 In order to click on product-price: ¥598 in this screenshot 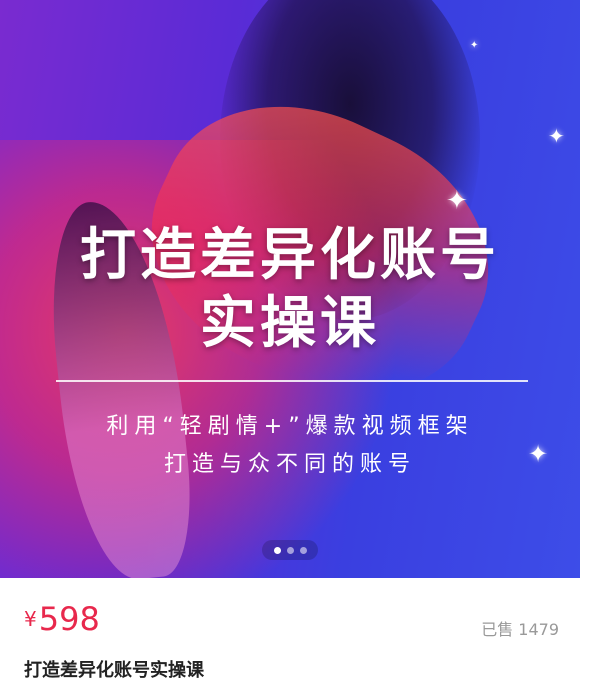, I will do `click(62, 619)`.